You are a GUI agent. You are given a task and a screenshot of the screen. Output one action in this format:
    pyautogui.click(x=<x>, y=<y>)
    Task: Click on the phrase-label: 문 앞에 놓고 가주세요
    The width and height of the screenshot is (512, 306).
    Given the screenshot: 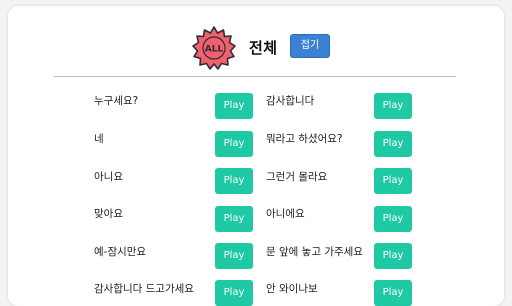 What is the action you would take?
    pyautogui.click(x=314, y=252)
    